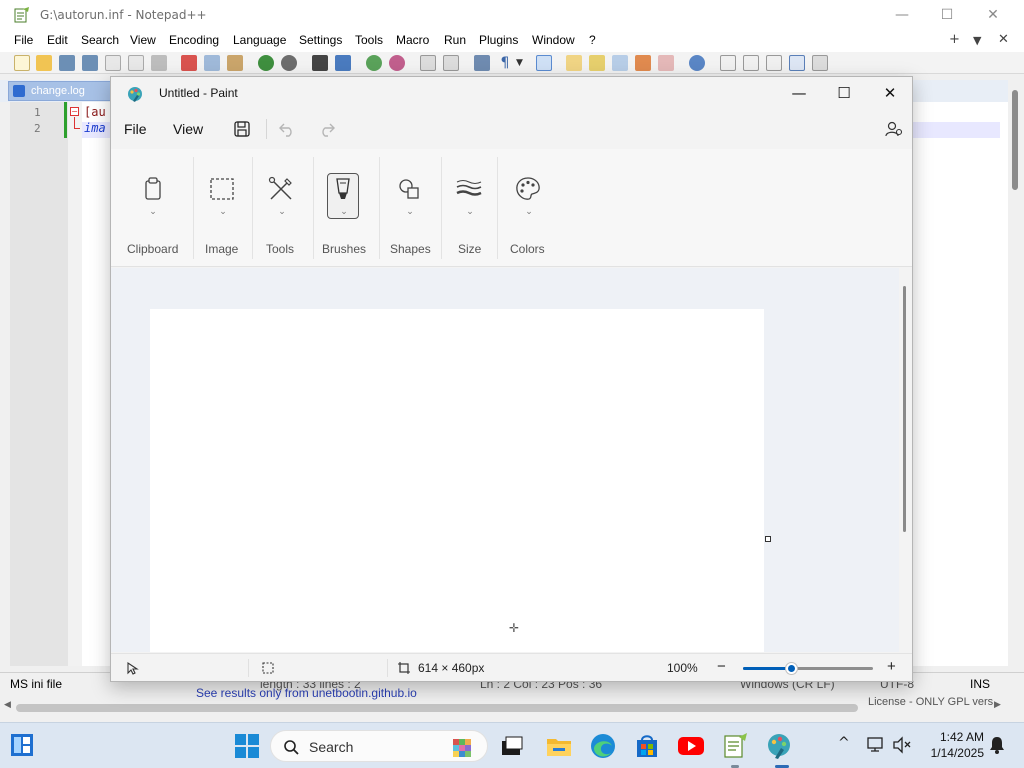  What do you see at coordinates (498, 40) in the screenshot?
I see `npp-menu-plugins: Plugins` at bounding box center [498, 40].